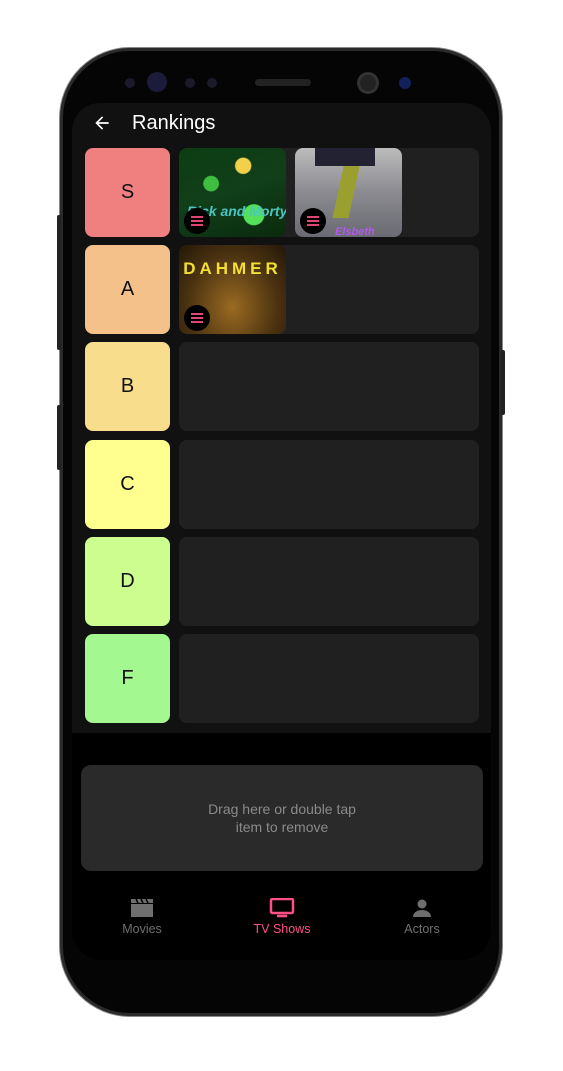  Describe the element at coordinates (127, 386) in the screenshot. I see `tier-label: B` at that location.